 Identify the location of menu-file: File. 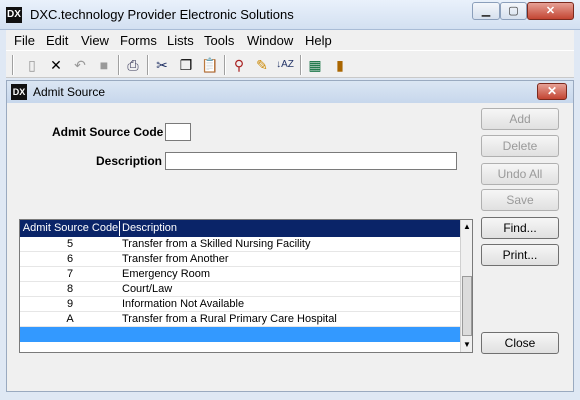
(24, 40).